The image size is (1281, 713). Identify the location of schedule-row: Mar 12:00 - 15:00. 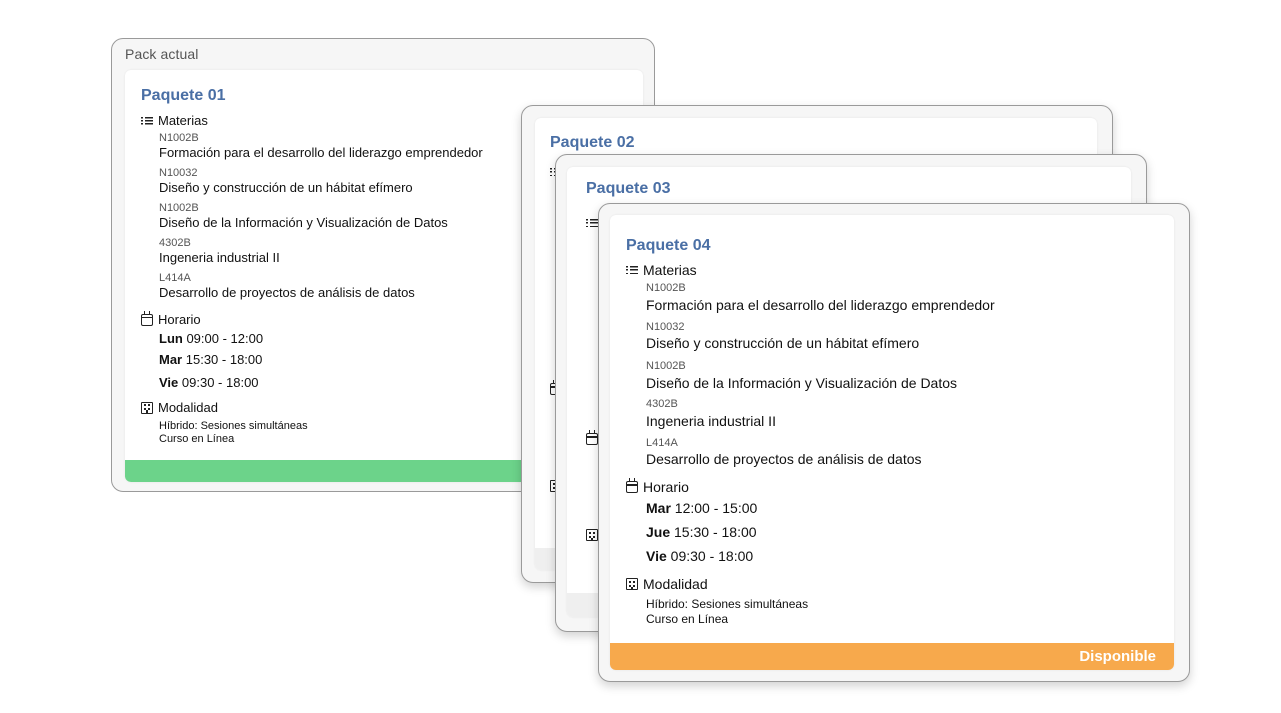
(701, 508).